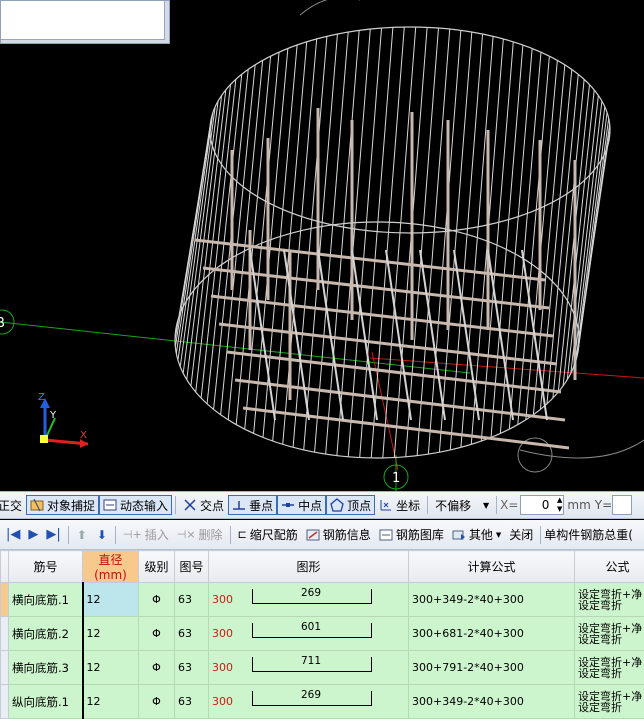 This screenshot has height=719, width=644. Describe the element at coordinates (492, 634) in the screenshot. I see `cell-formula: 300+681-2*40+300` at that location.